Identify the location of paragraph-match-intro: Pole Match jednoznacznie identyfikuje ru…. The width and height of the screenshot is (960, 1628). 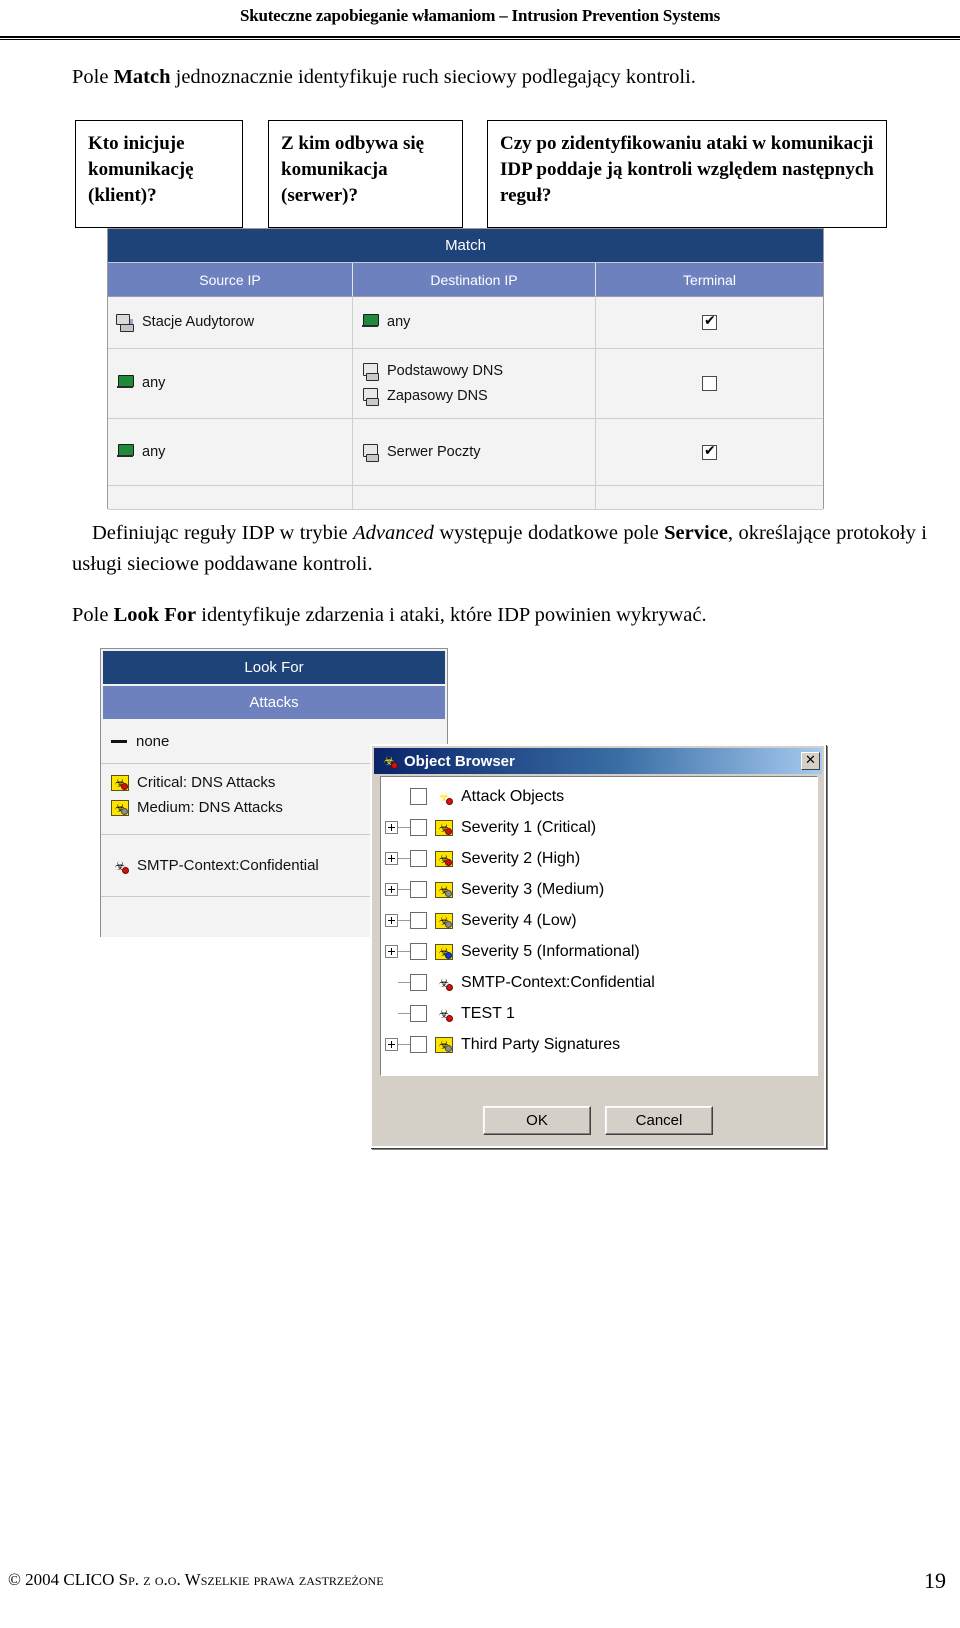
(487, 77).